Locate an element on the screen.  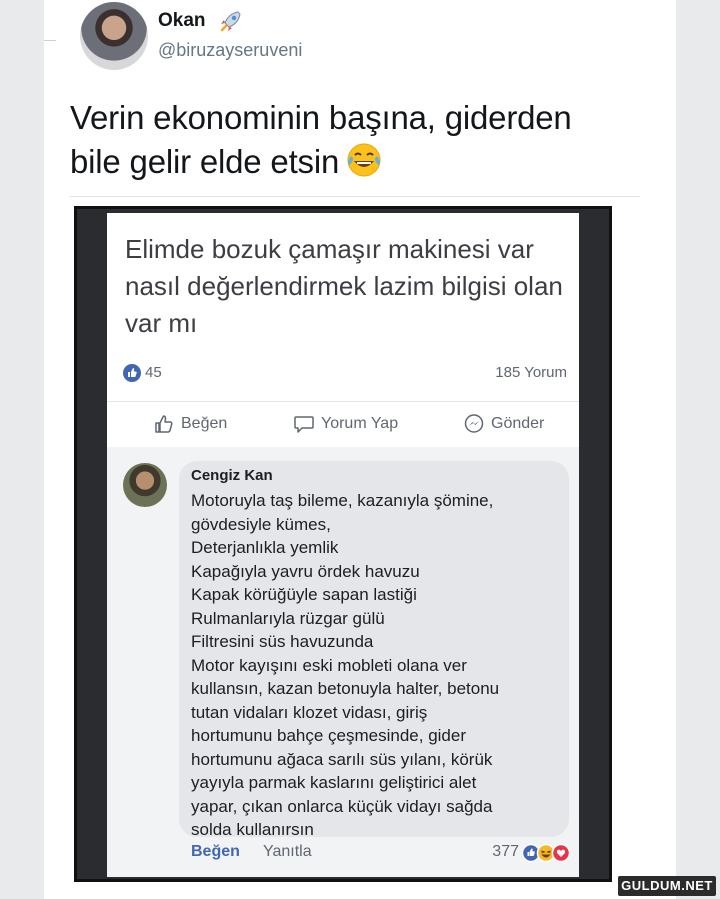
author-handle: @biruzayseruveni is located at coordinates (230, 50).